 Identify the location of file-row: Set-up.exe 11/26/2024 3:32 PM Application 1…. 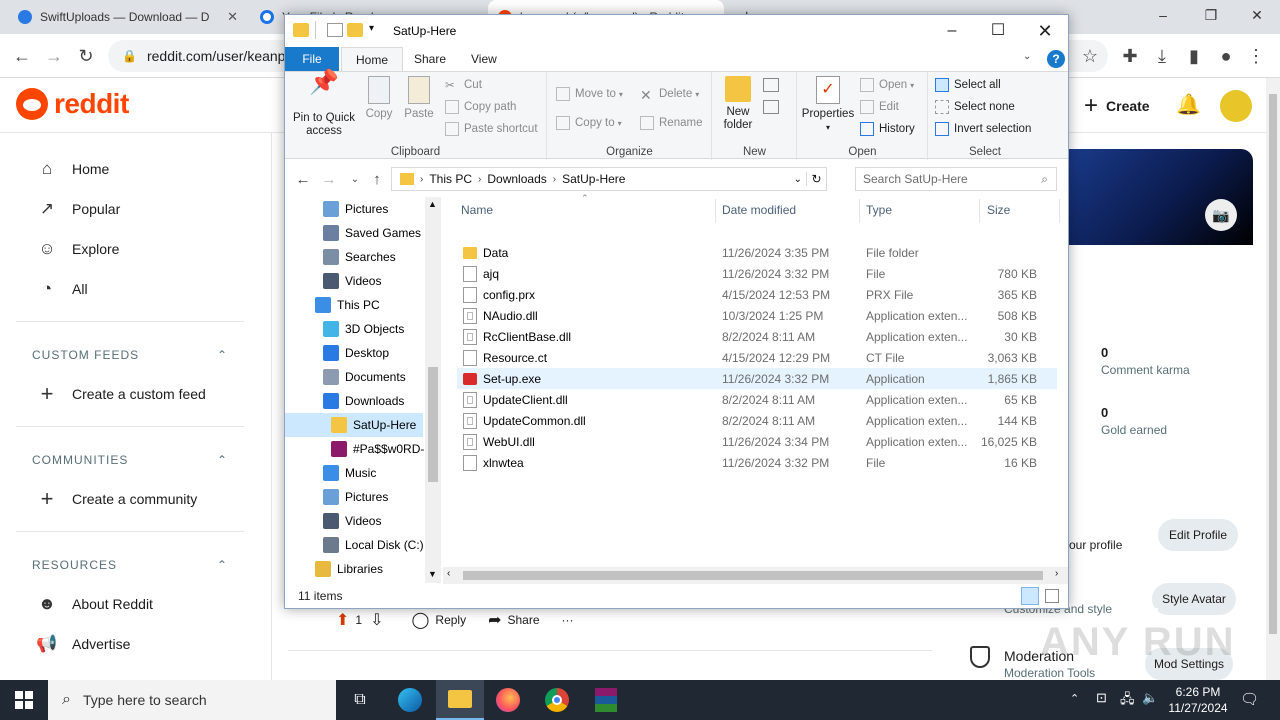
(757, 378).